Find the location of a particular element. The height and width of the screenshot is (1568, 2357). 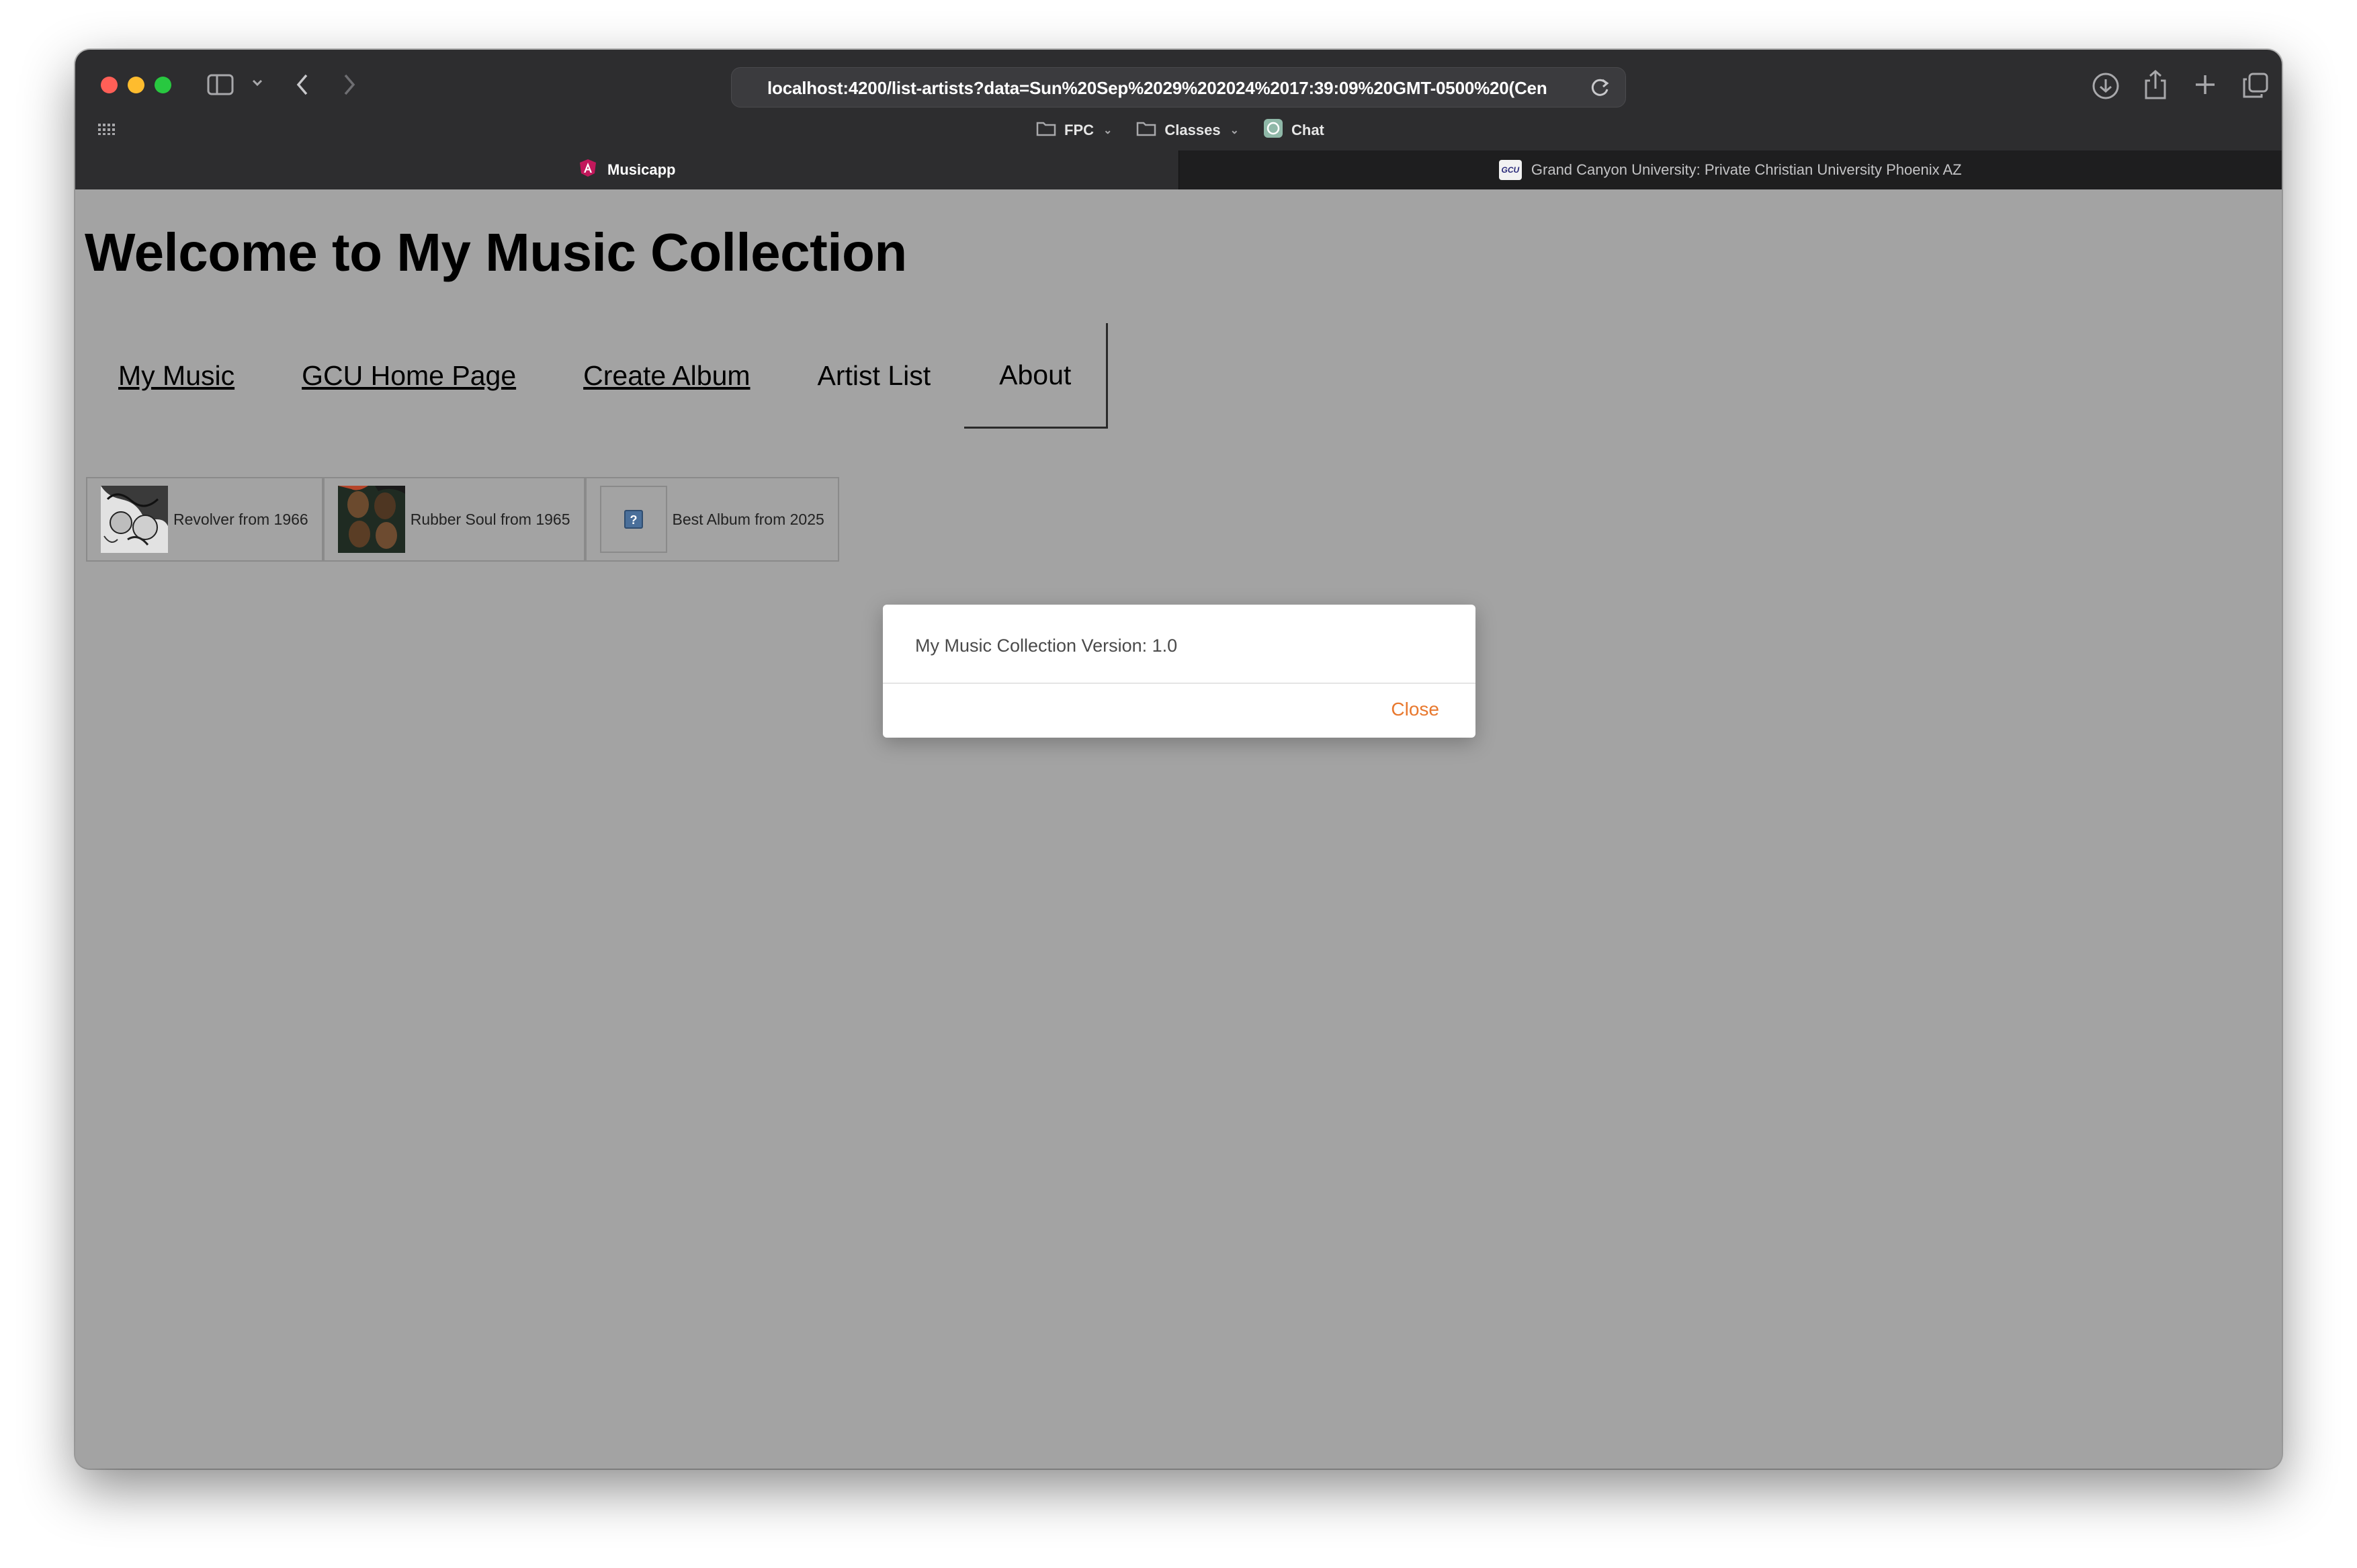

close-button: Close is located at coordinates (1415, 709).